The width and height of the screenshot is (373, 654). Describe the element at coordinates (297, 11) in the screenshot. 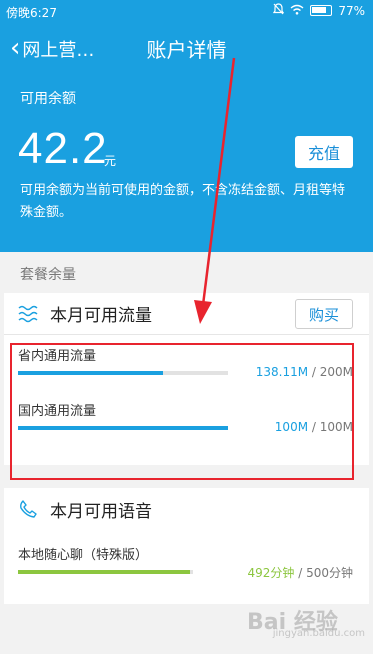

I see `wifi-icon` at that location.